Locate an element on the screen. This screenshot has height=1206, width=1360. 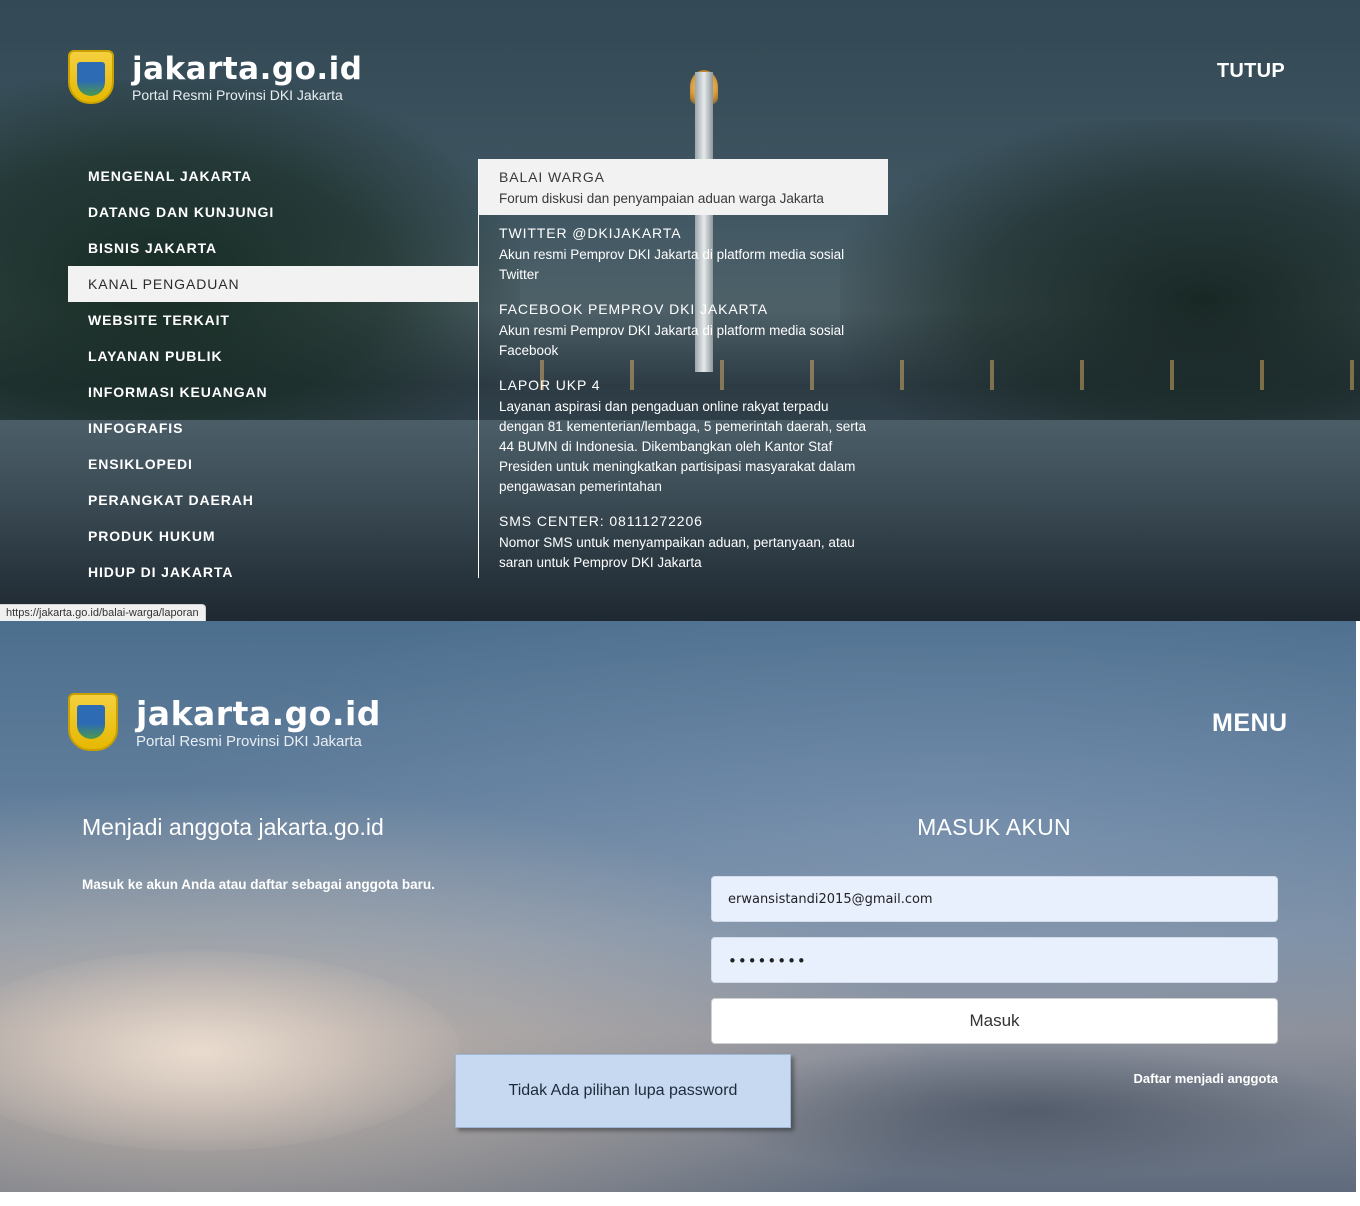
menu-item-infografis: INFOGRAFIS is located at coordinates (273, 428).